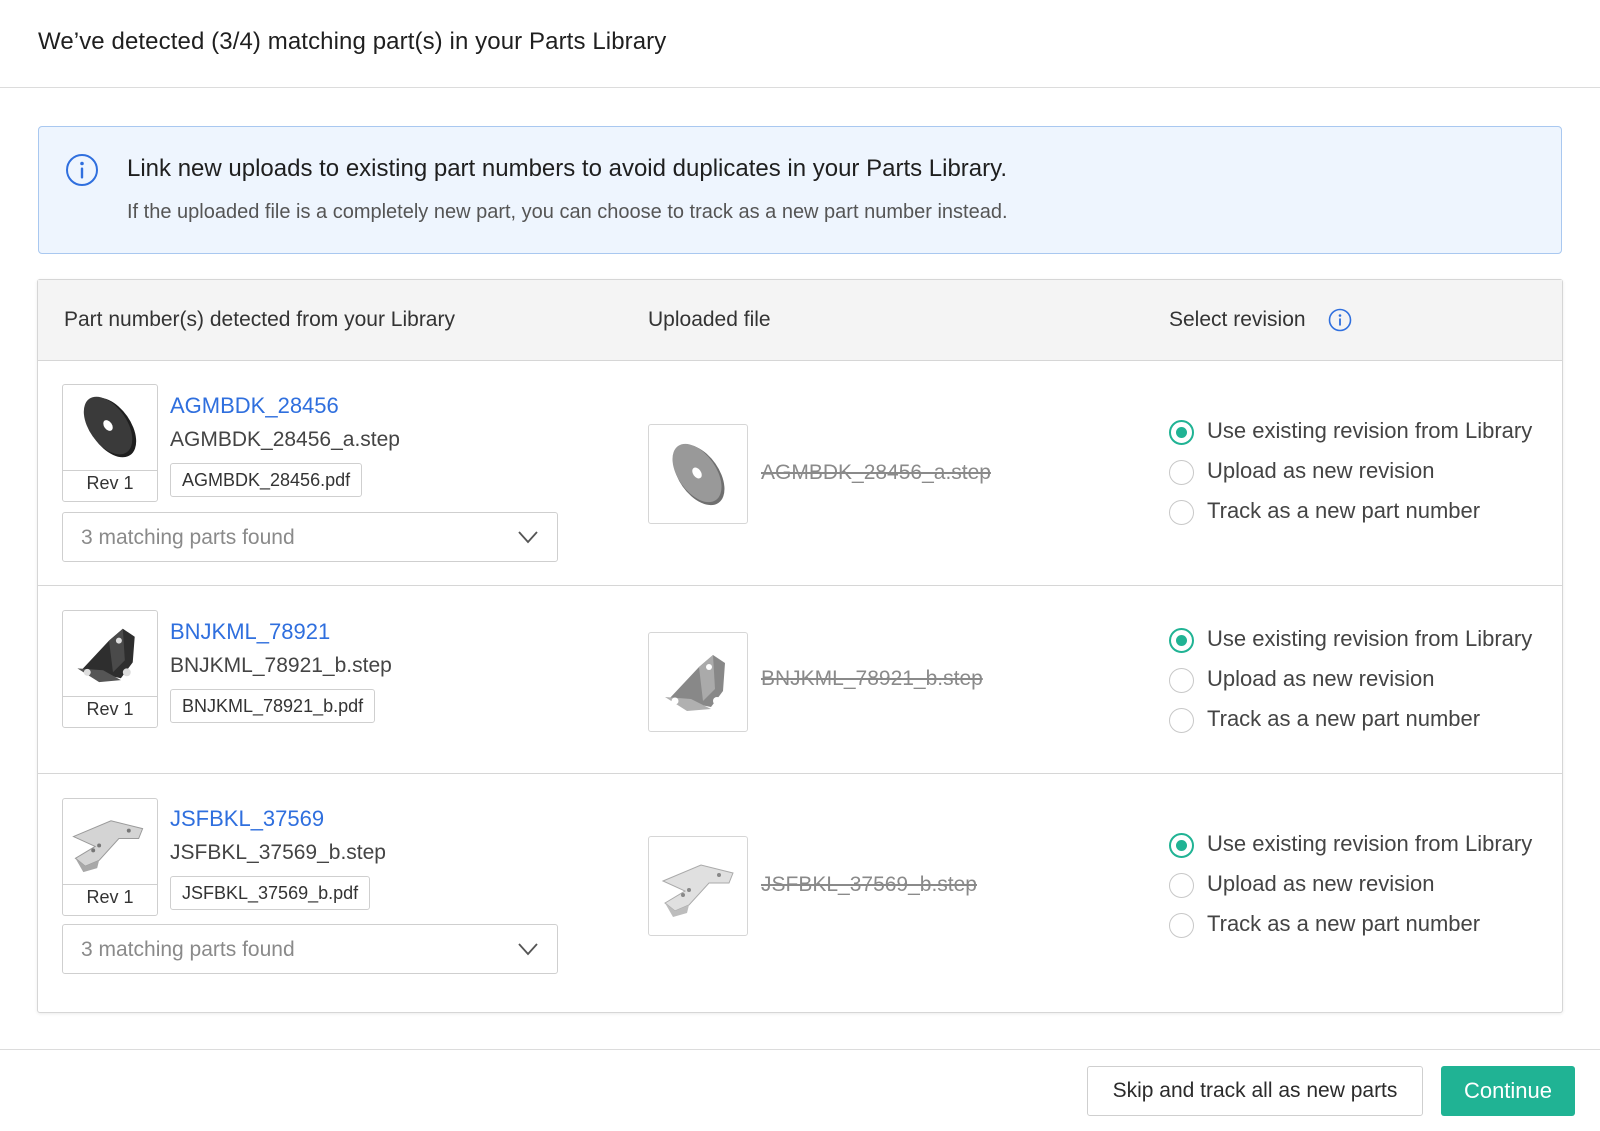  Describe the element at coordinates (800, 1090) in the screenshot. I see `dialog-footer: Skip and track all as new parts Continue` at that location.